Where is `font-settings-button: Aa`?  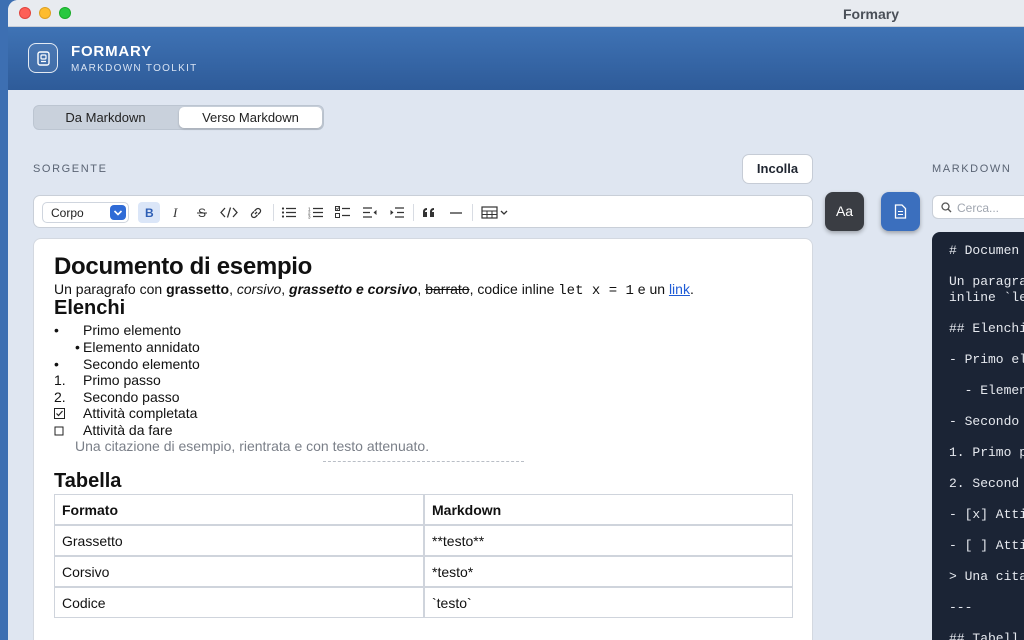 font-settings-button: Aa is located at coordinates (844, 211).